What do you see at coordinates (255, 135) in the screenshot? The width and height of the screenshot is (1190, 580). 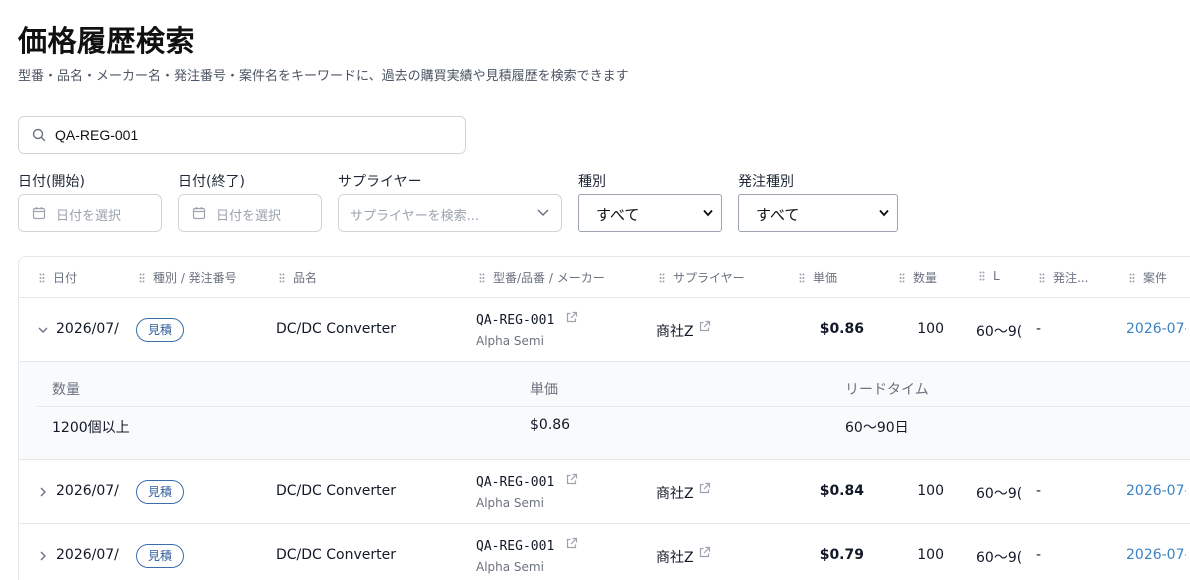 I see `search-input` at bounding box center [255, 135].